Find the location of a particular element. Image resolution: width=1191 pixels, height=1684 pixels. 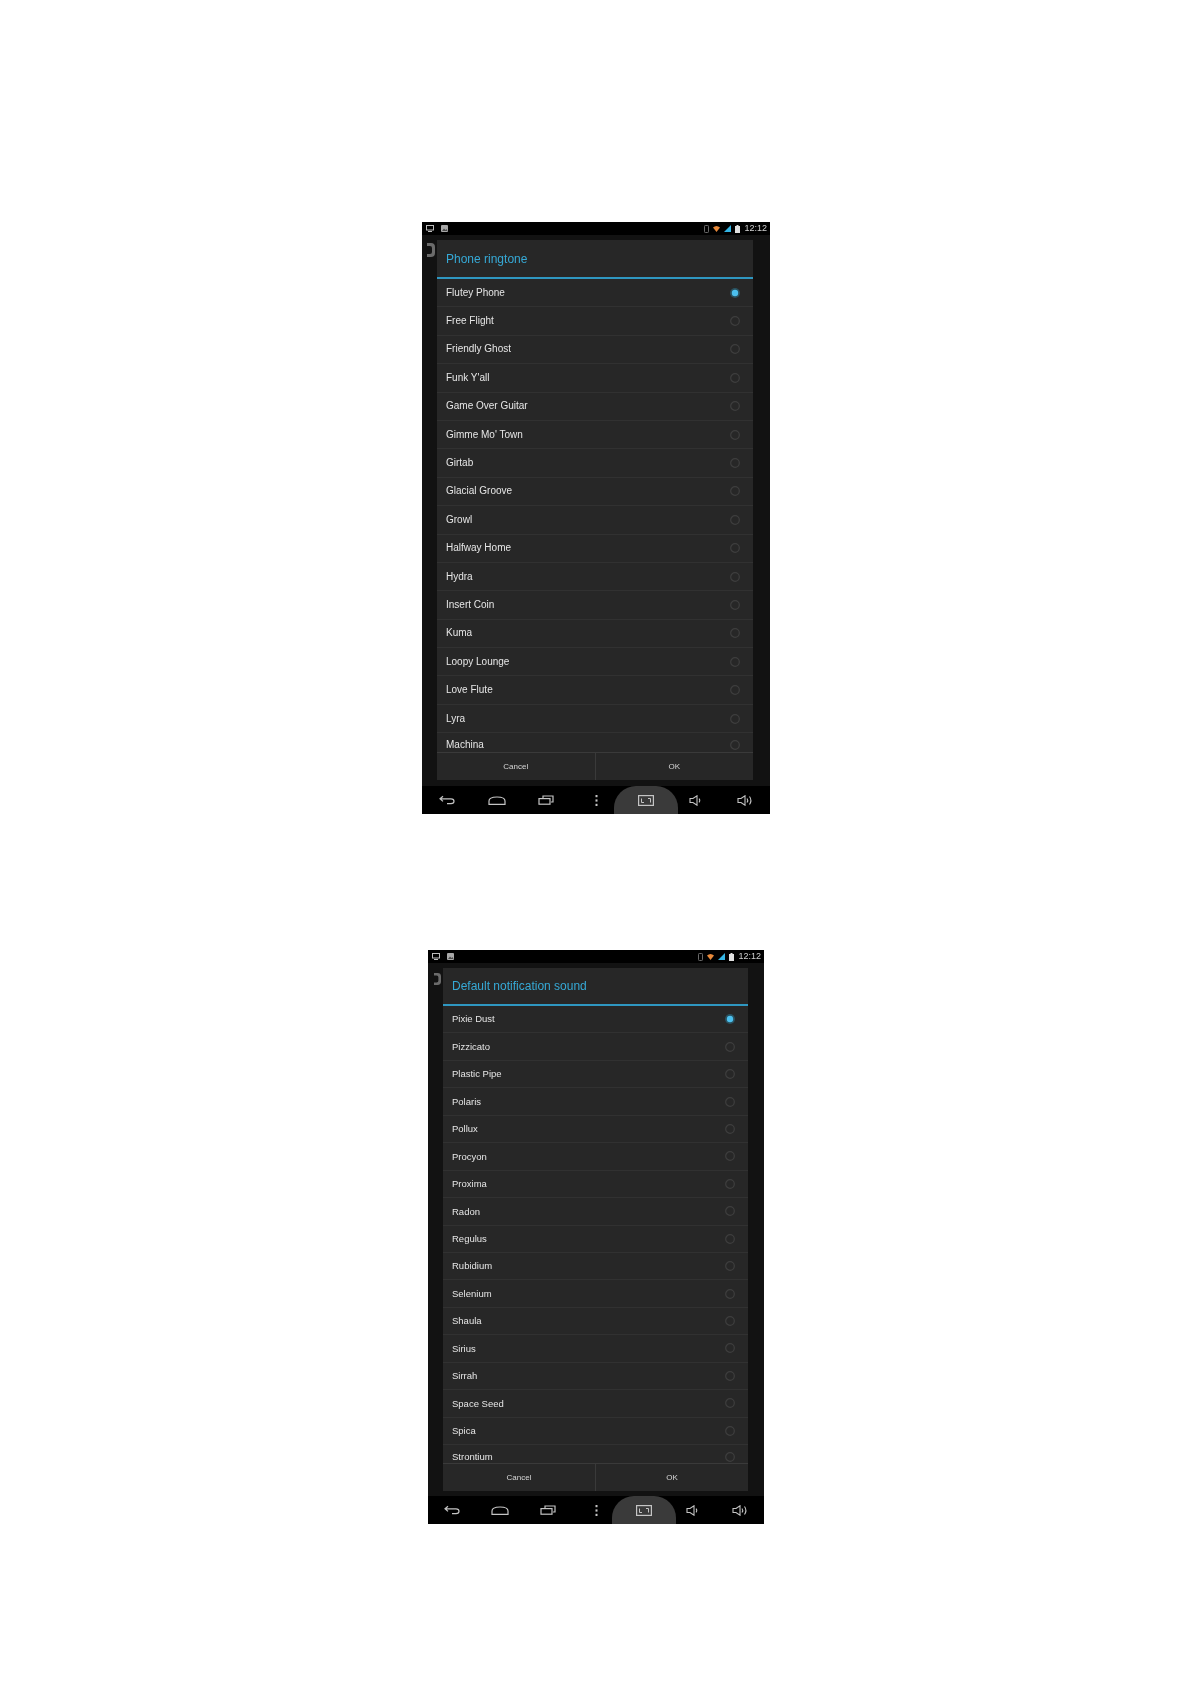

list-option: Kuma is located at coordinates (595, 634).